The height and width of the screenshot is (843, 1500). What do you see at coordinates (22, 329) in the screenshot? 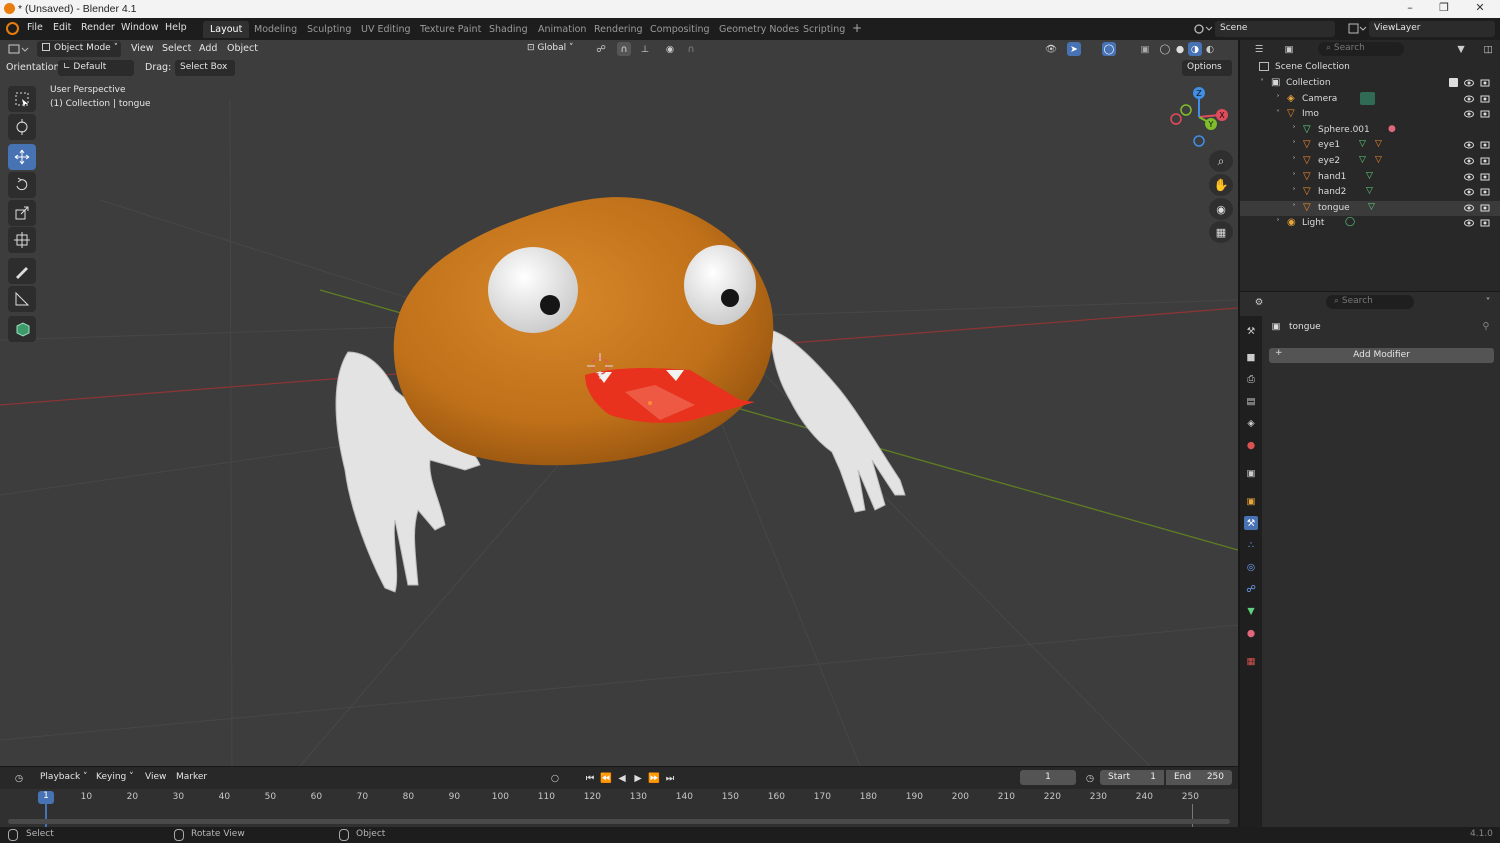
I see `tool-add-cube` at bounding box center [22, 329].